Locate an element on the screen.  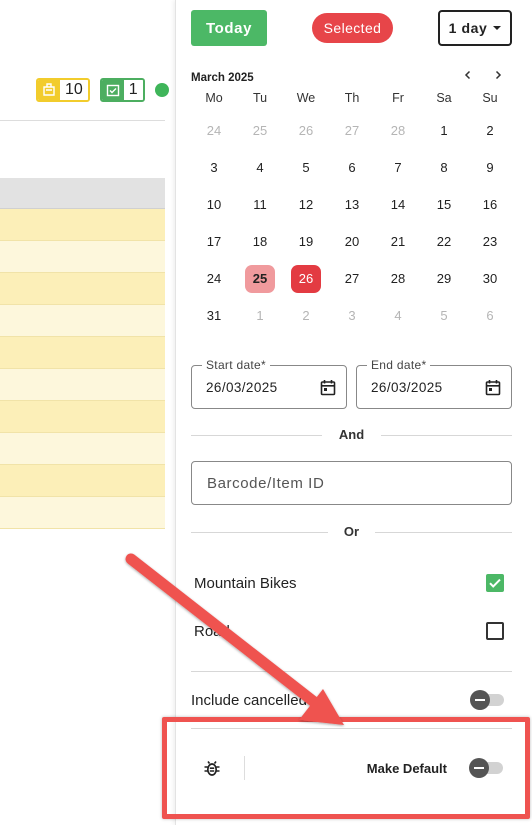
start-date-field: Start date* 26/03/2025 is located at coordinates (269, 383).